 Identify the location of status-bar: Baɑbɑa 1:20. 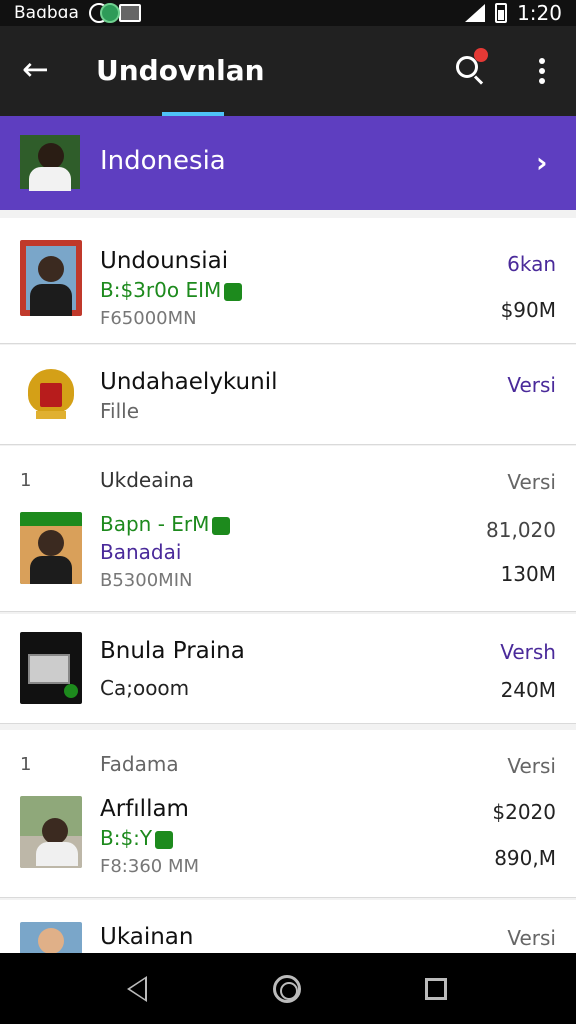
(288, 13).